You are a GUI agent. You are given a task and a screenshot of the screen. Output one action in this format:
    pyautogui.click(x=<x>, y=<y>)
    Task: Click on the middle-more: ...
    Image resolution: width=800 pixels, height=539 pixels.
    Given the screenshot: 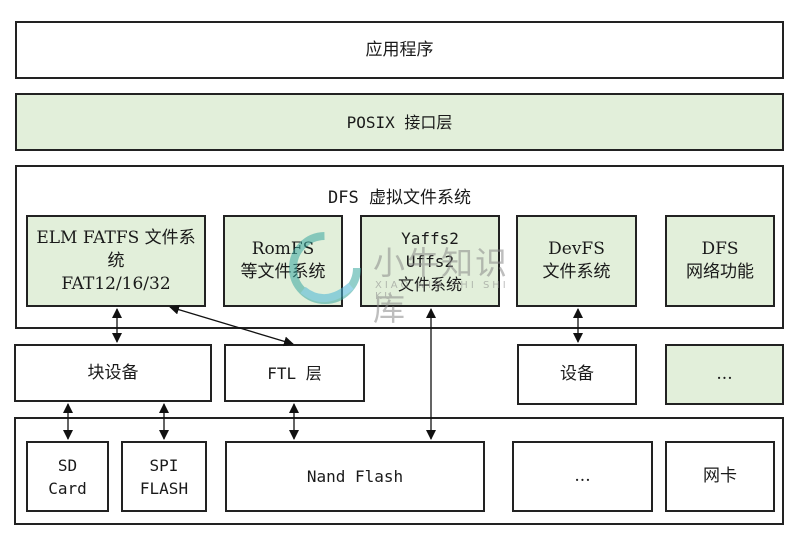 What is the action you would take?
    pyautogui.click(x=724, y=374)
    